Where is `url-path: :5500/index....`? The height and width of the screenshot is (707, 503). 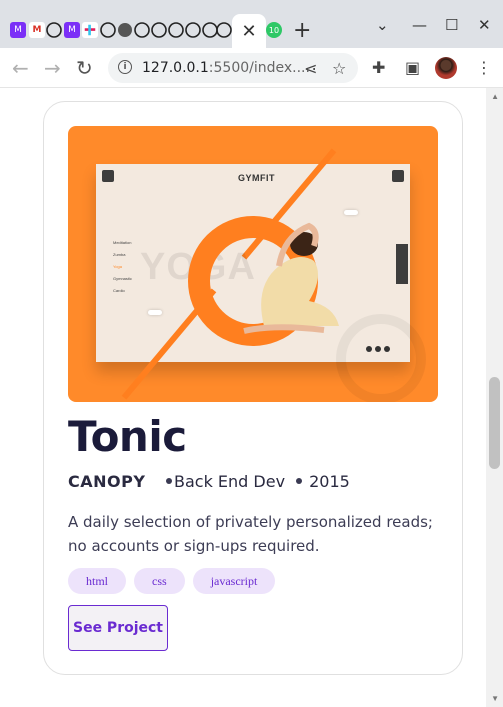
url-path: :5500/index.... is located at coordinates (259, 68).